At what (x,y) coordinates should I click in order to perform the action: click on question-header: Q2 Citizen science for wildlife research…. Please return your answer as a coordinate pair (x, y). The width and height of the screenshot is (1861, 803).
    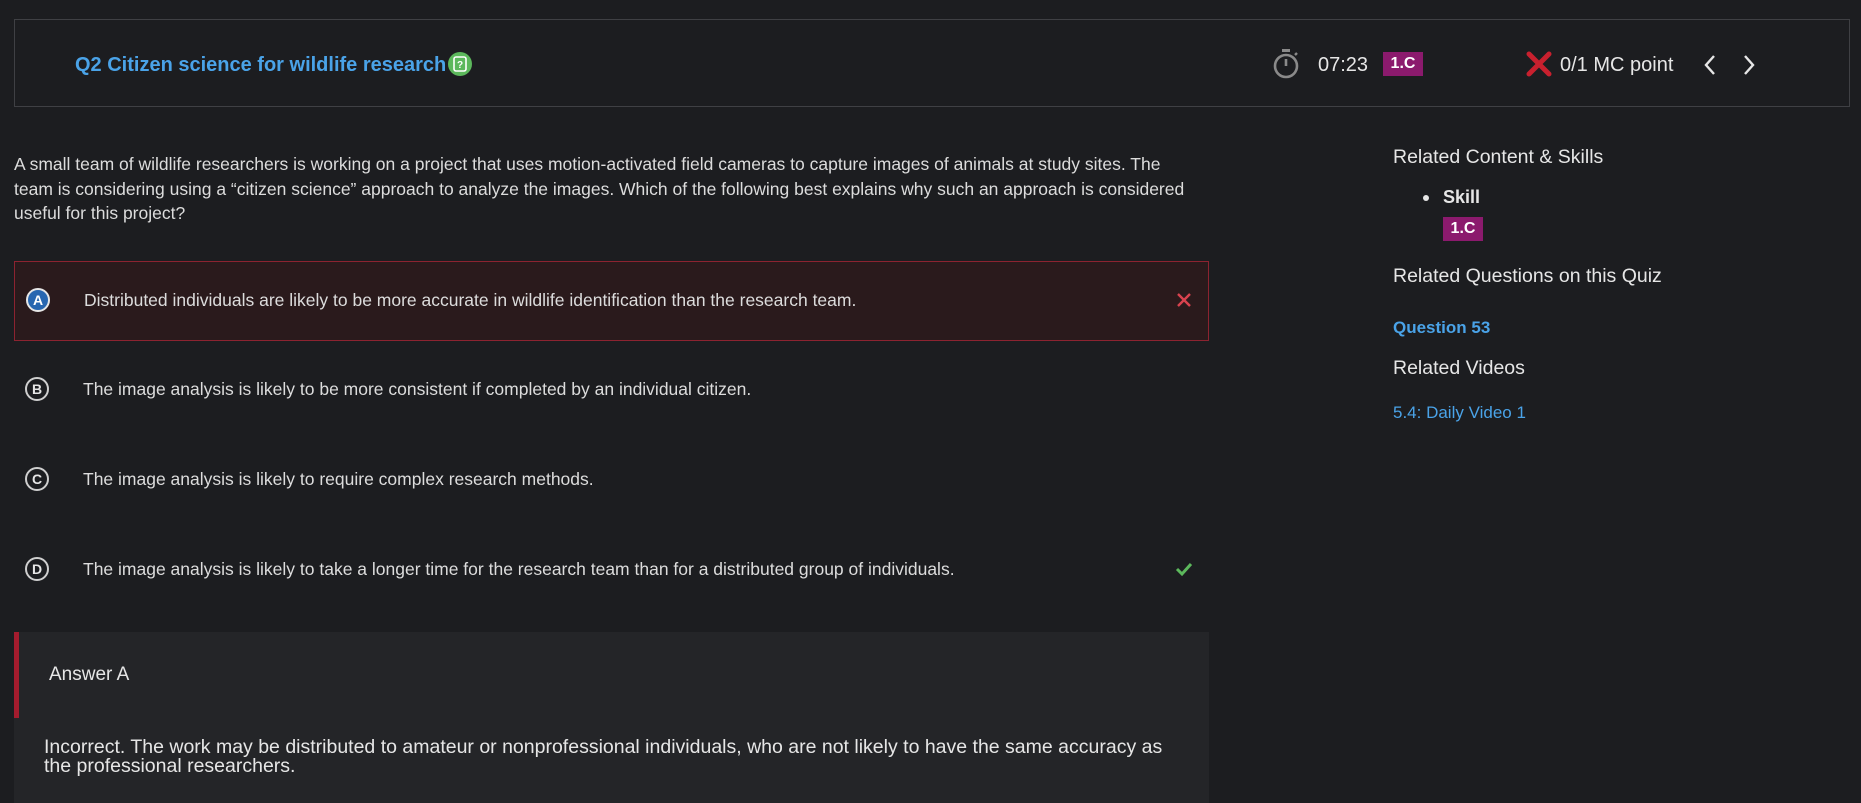
    Looking at the image, I should click on (932, 63).